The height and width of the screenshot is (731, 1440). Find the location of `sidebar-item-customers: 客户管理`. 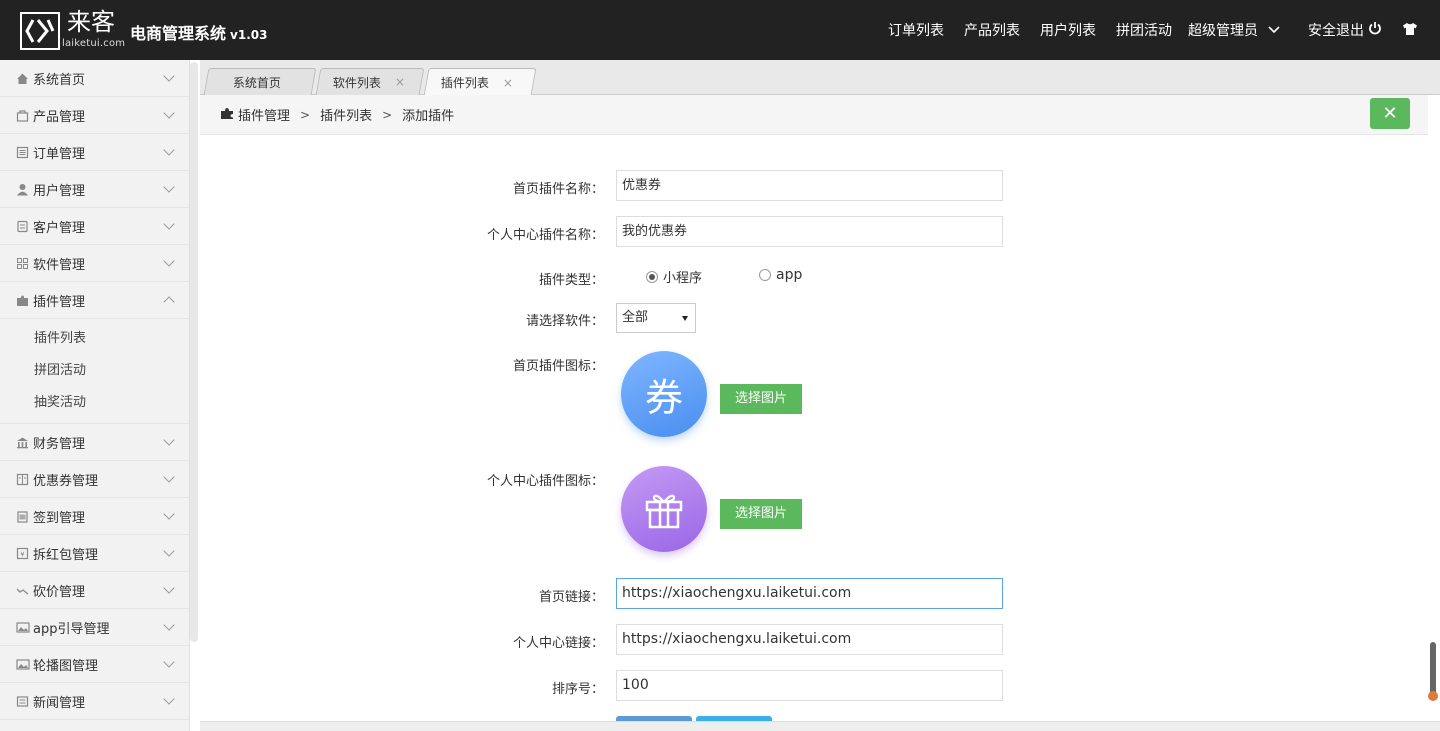

sidebar-item-customers: 客户管理 is located at coordinates (94, 226).